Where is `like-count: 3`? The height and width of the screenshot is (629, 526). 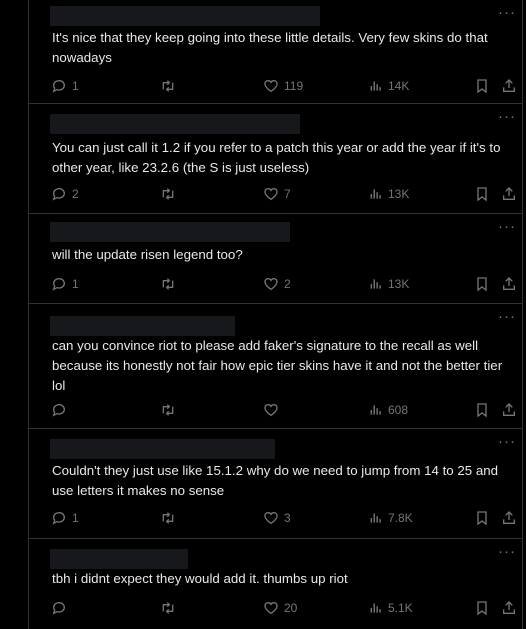 like-count: 3 is located at coordinates (287, 518).